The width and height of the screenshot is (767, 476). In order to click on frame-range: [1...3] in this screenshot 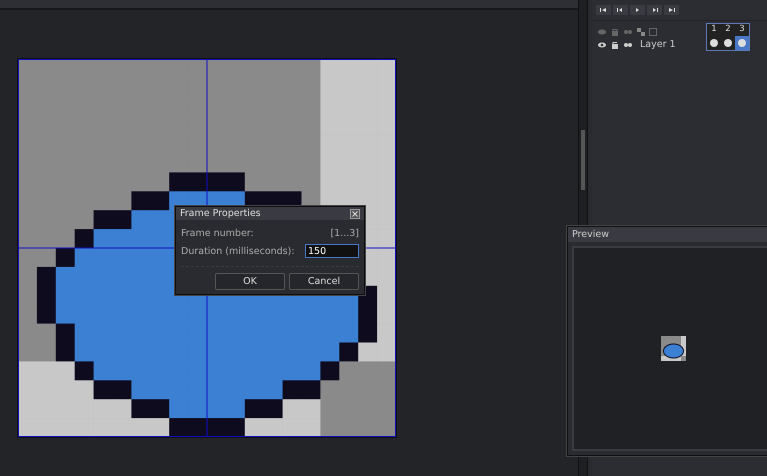, I will do `click(344, 233)`.